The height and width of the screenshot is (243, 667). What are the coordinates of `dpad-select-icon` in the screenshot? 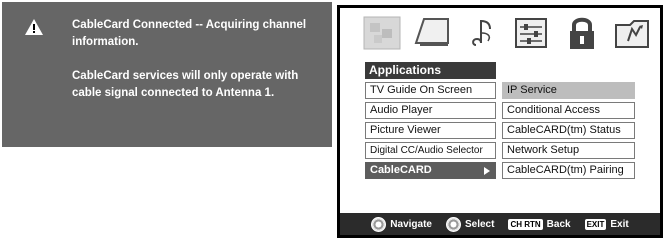 It's located at (453, 224).